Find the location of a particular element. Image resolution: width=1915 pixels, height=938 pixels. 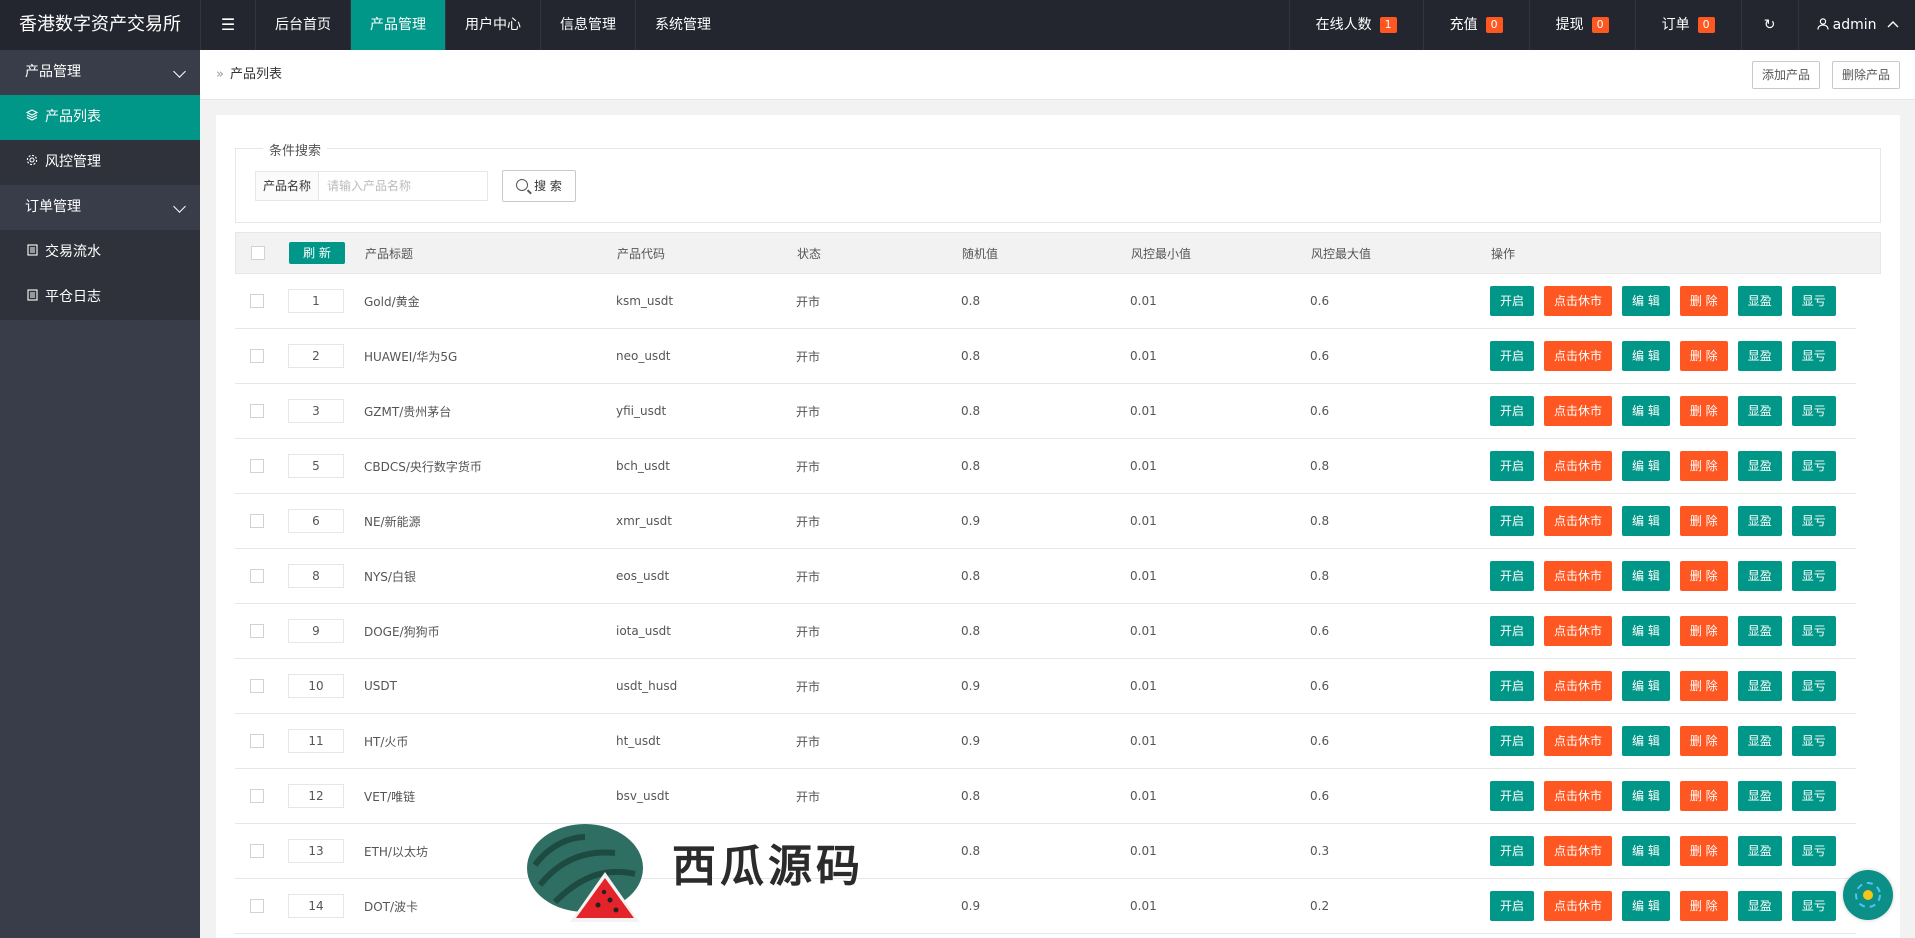

sidebar-item-trade-flow: 交易流水 is located at coordinates (100, 252).